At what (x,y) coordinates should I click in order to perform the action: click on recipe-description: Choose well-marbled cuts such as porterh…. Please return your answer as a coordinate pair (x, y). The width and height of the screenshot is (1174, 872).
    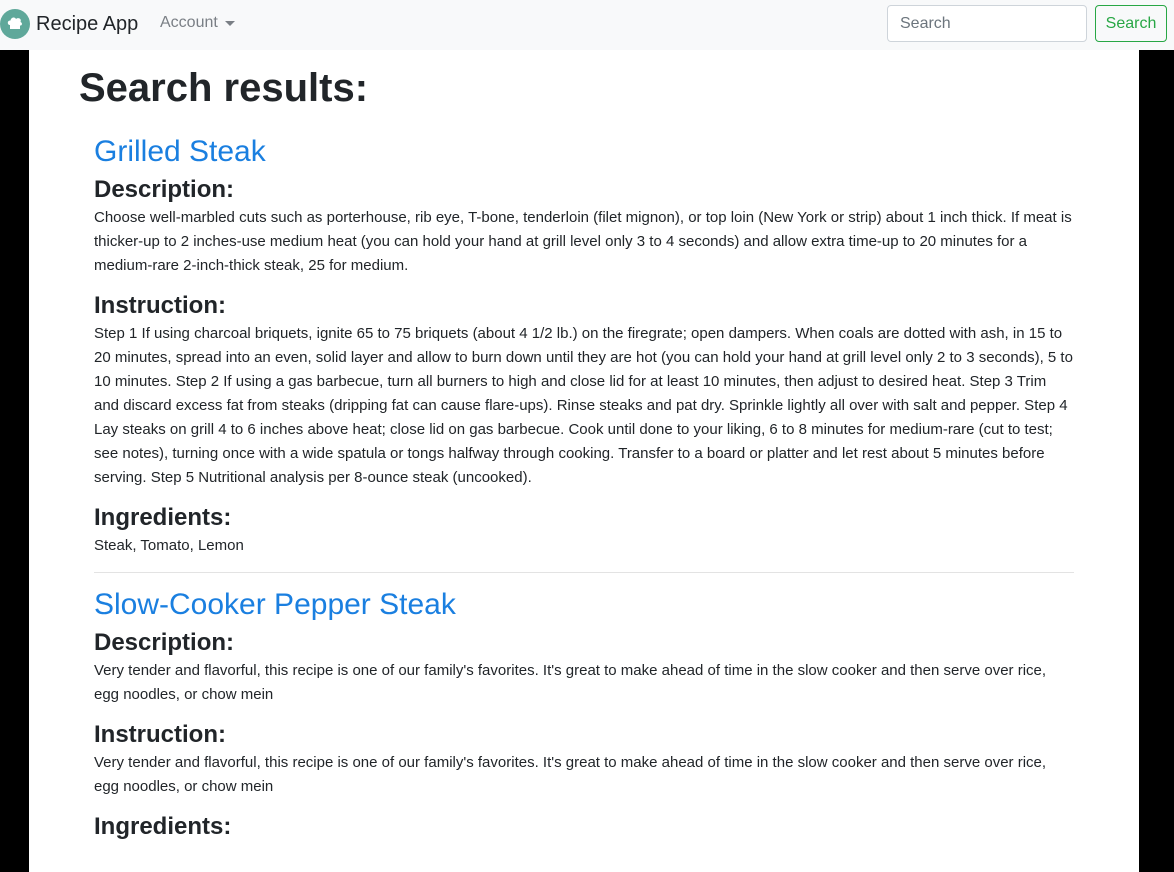
    Looking at the image, I should click on (583, 241).